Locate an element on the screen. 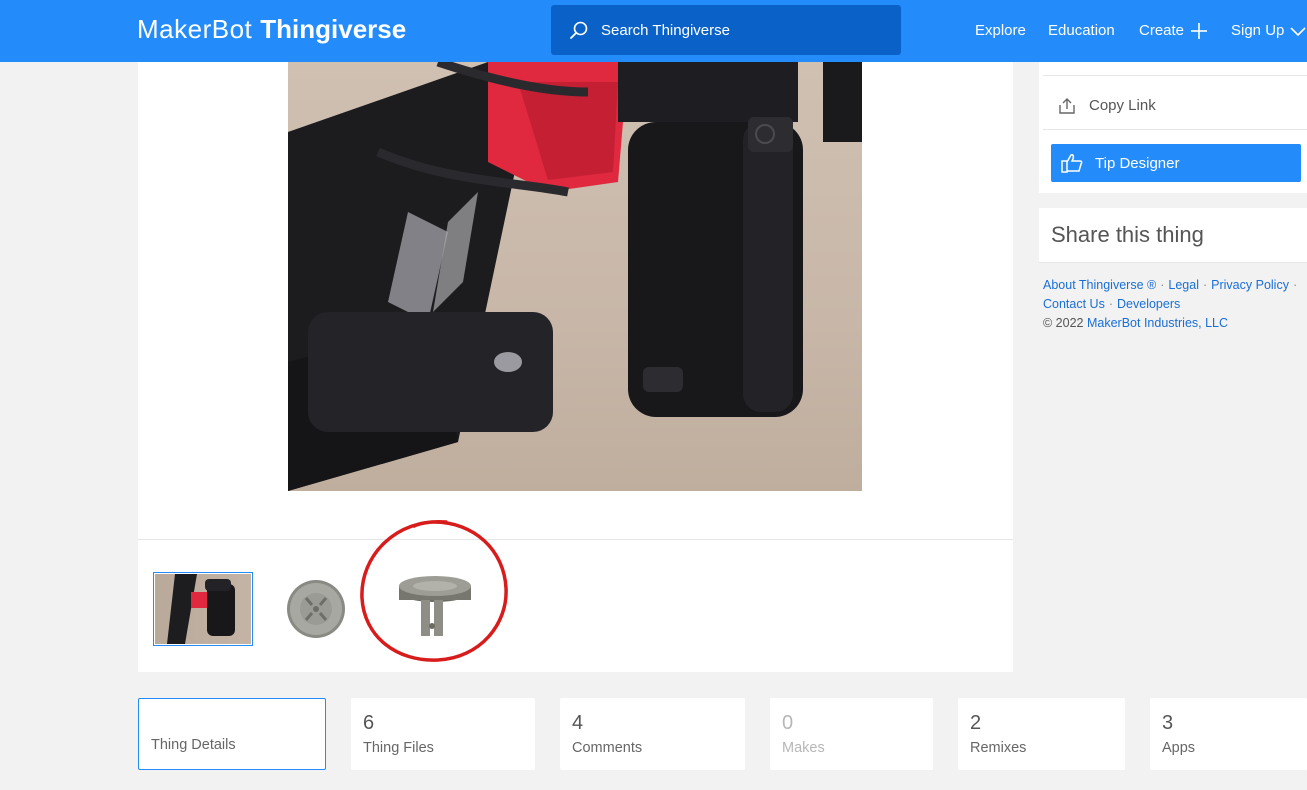  remixes-count: 2 is located at coordinates (976, 723).